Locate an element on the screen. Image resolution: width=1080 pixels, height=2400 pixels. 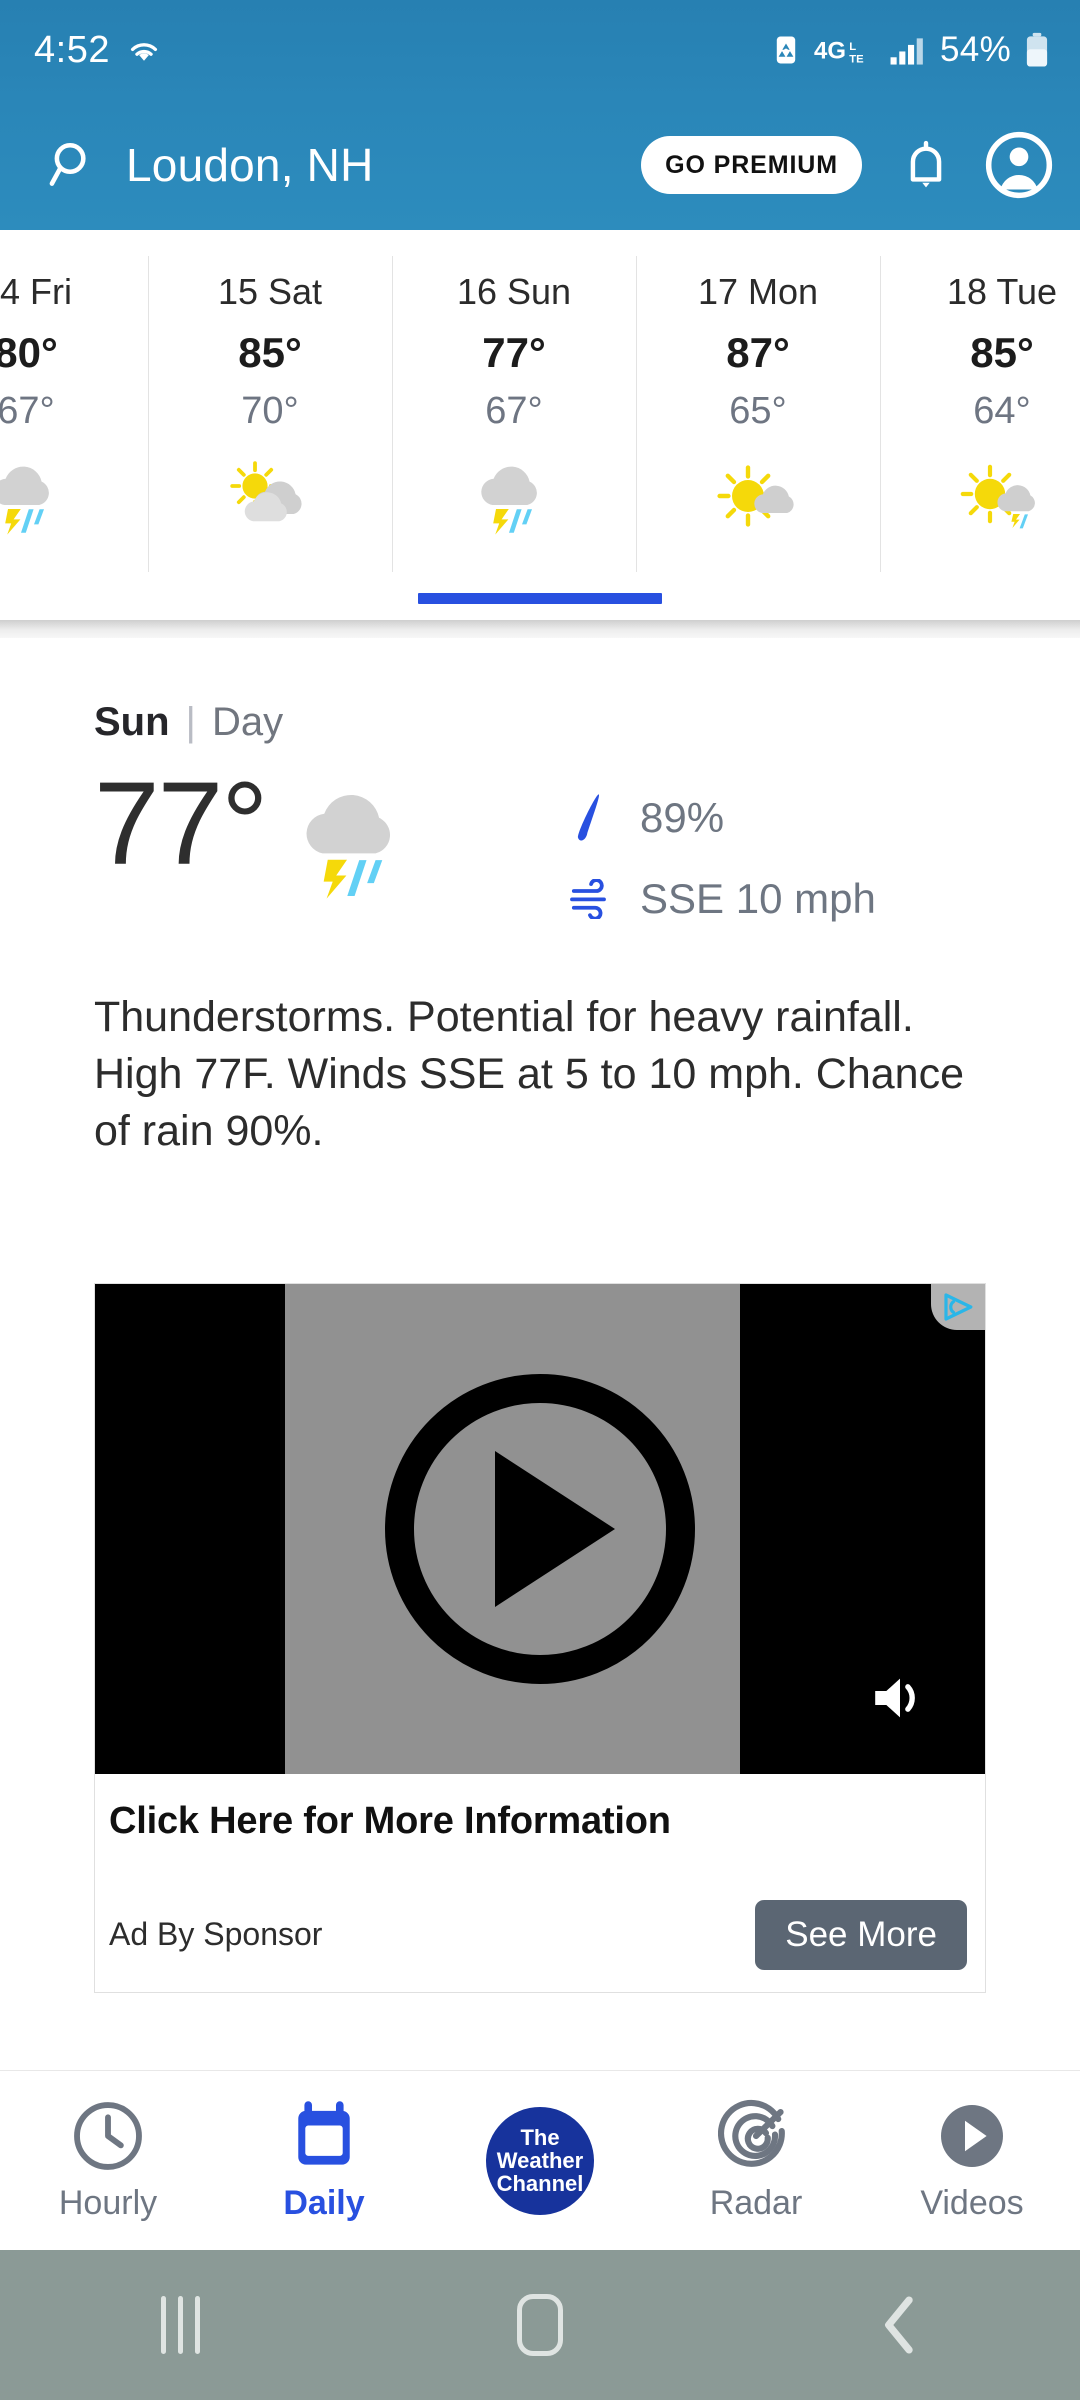
status-bar-right: 4G L TE 54% is located at coordinates (910, 50).